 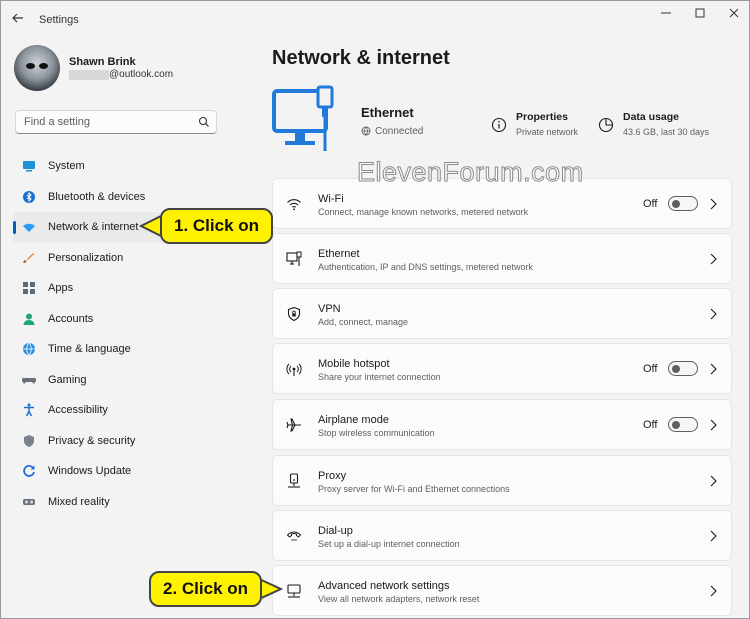 I want to click on data-usage-link: Data usage, so click(x=651, y=117).